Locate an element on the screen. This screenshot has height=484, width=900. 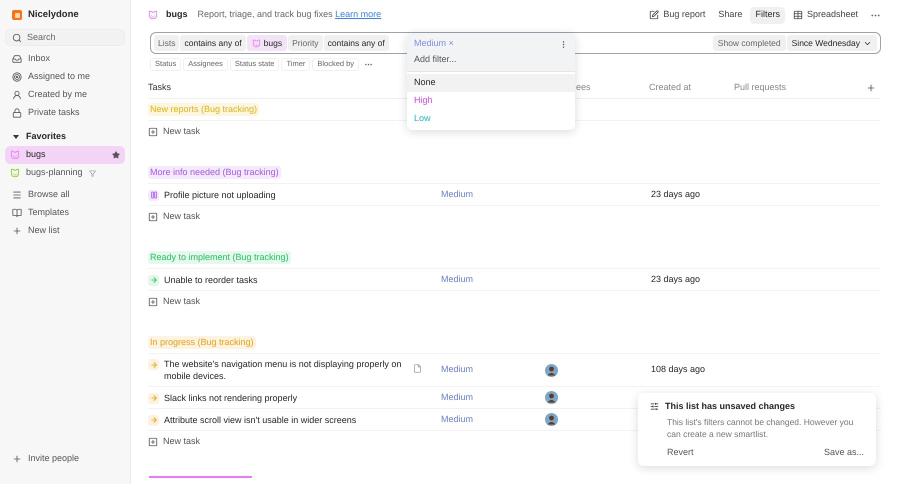
table-icon is located at coordinates (797, 15).